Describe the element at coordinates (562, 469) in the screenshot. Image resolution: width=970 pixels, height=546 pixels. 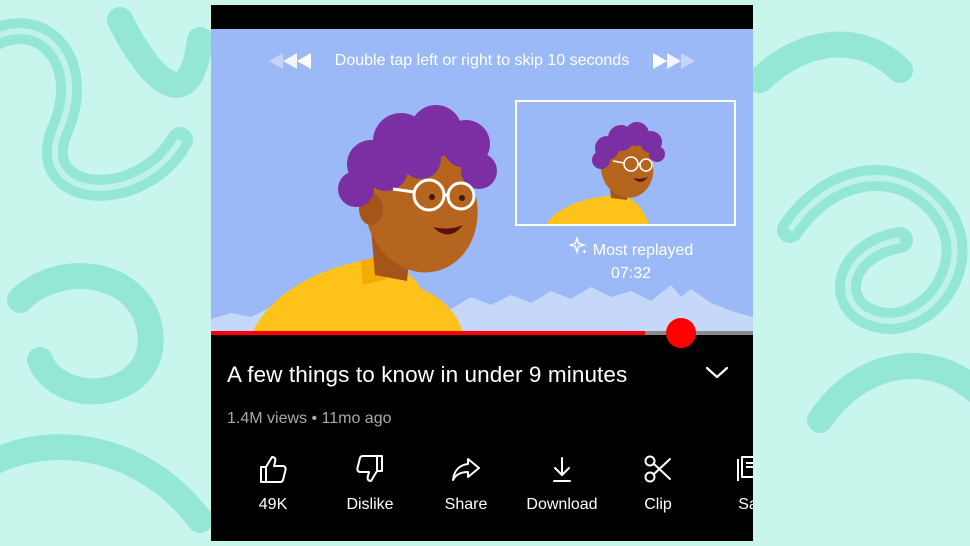
I see `download-icon` at that location.